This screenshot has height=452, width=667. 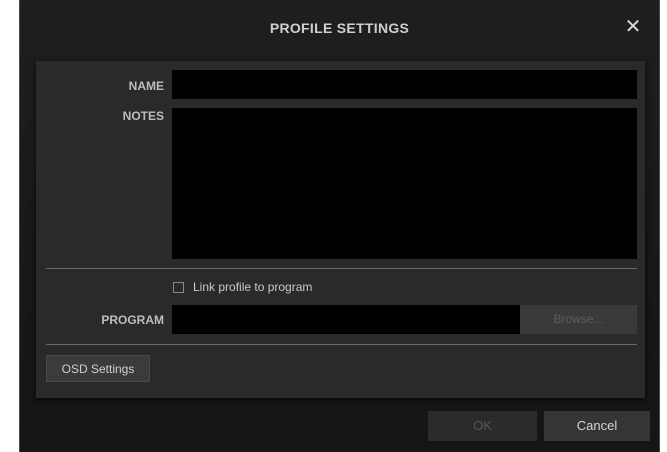 What do you see at coordinates (98, 368) in the screenshot?
I see `osd-settings-button: OSD Settings` at bounding box center [98, 368].